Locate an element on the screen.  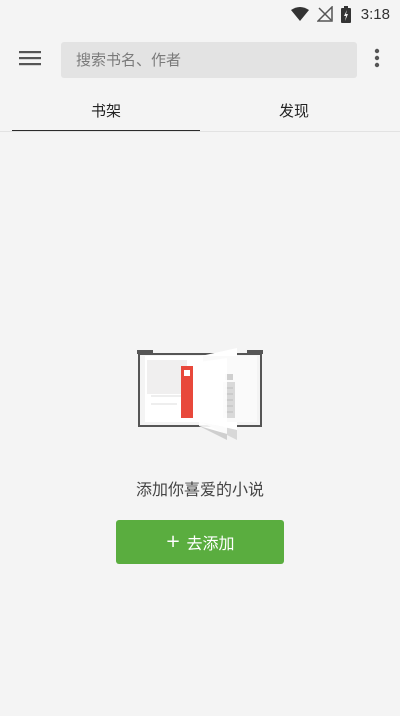
tab-bookshelf: 书架 is located at coordinates (106, 110).